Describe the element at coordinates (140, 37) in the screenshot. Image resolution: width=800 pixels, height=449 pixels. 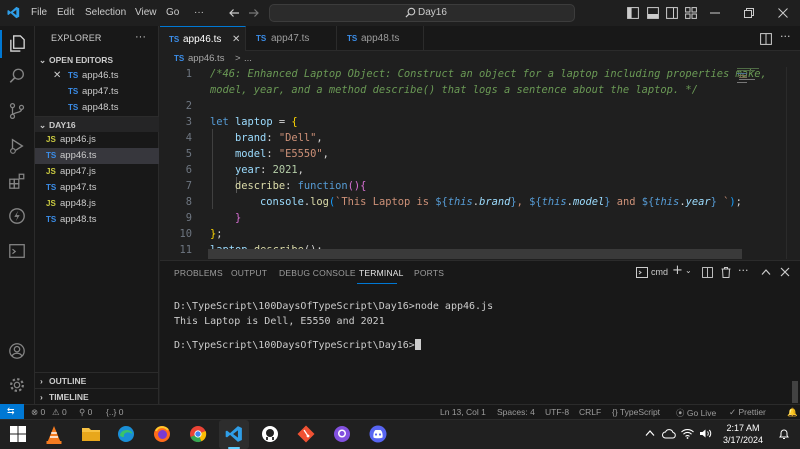
I see `explorer-more-icon: ···` at that location.